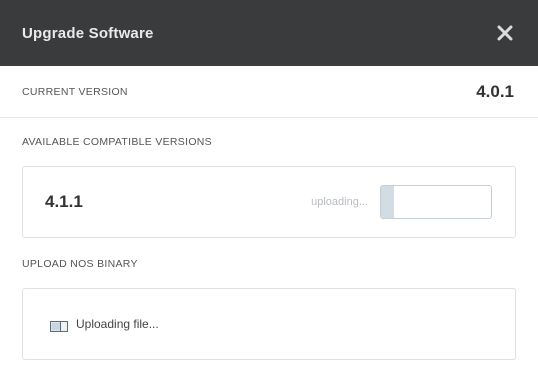  Describe the element at coordinates (495, 91) in the screenshot. I see `current-version-value: 4.0.1` at that location.